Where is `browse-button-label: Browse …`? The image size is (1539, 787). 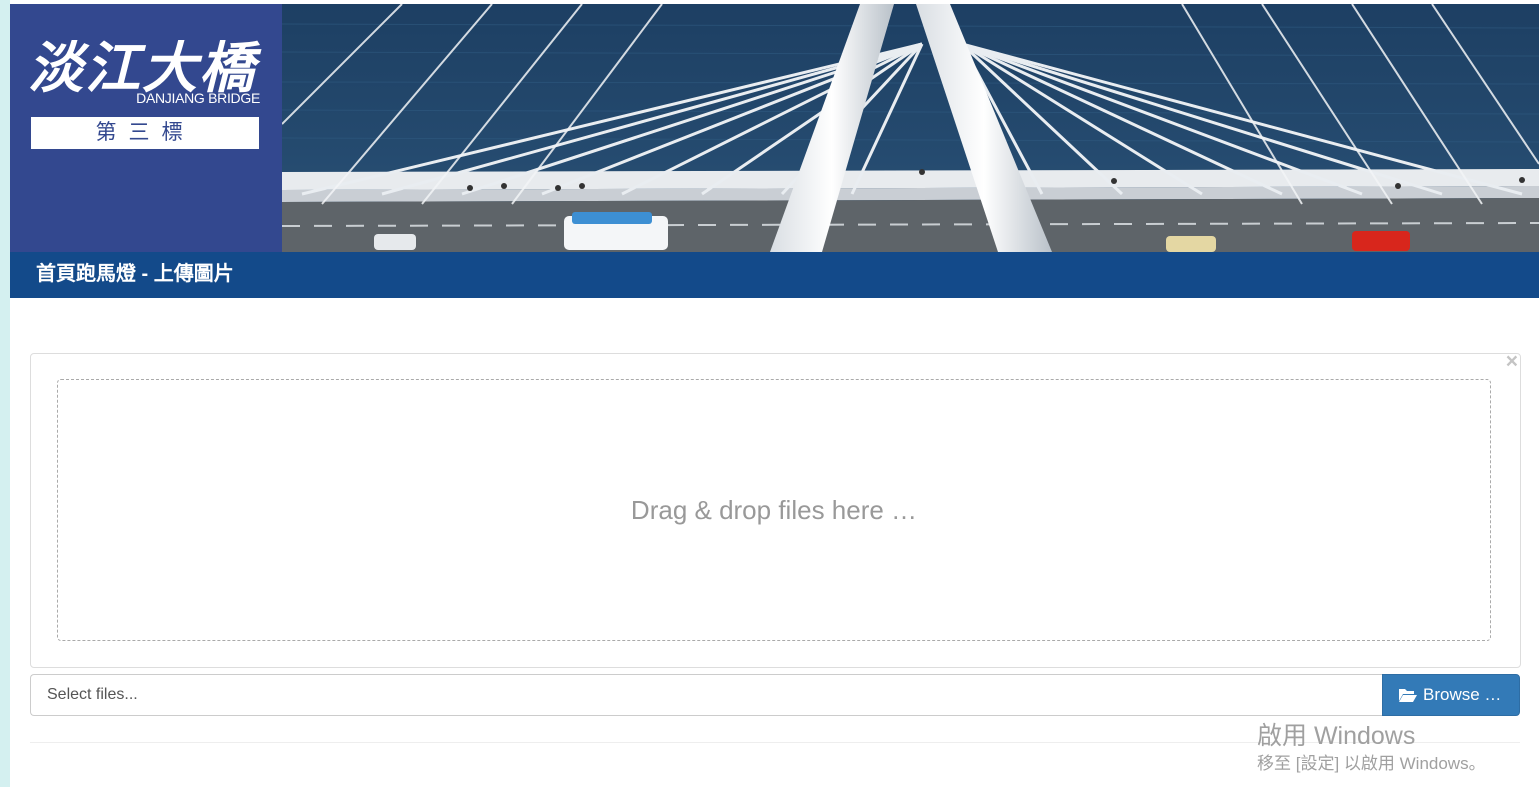
browse-button-label: Browse … is located at coordinates (1462, 694).